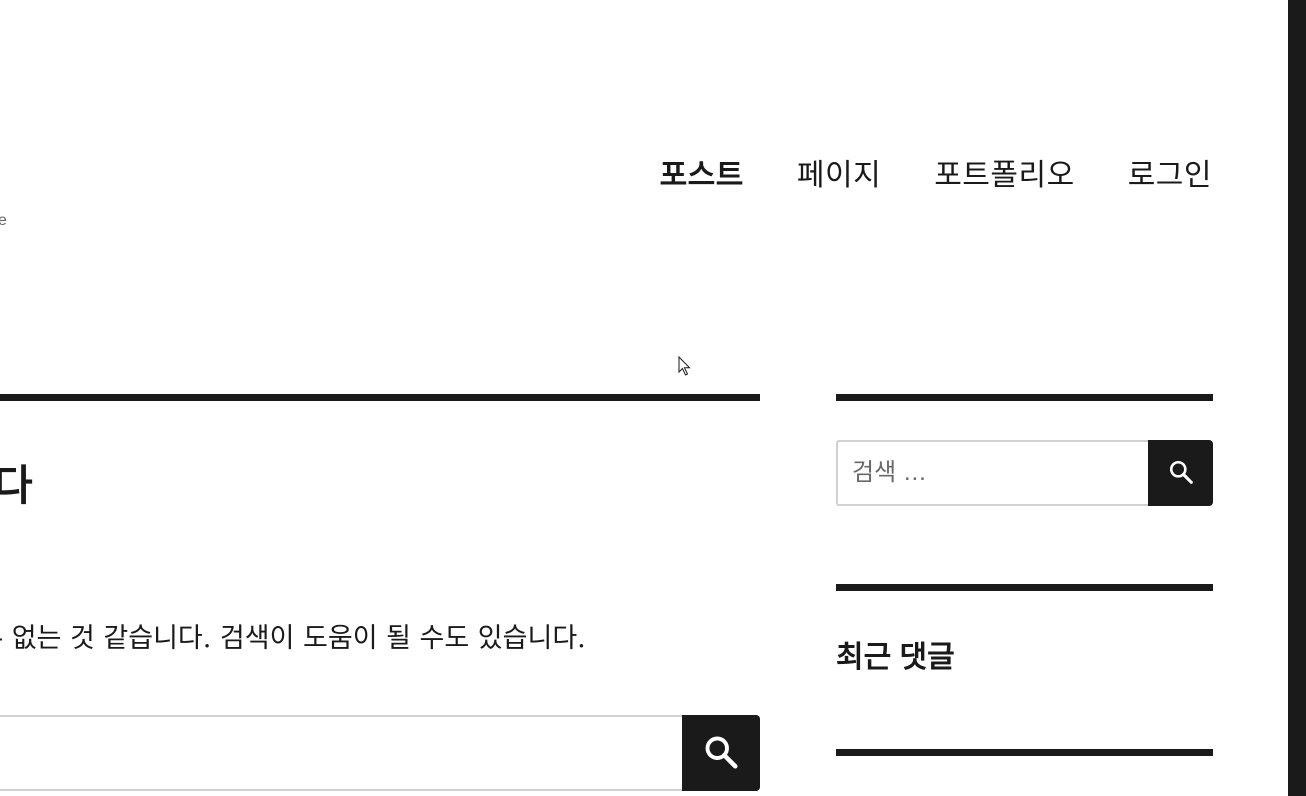 The height and width of the screenshot is (796, 1306). Describe the element at coordinates (1297, 398) in the screenshot. I see `window-edge` at that location.